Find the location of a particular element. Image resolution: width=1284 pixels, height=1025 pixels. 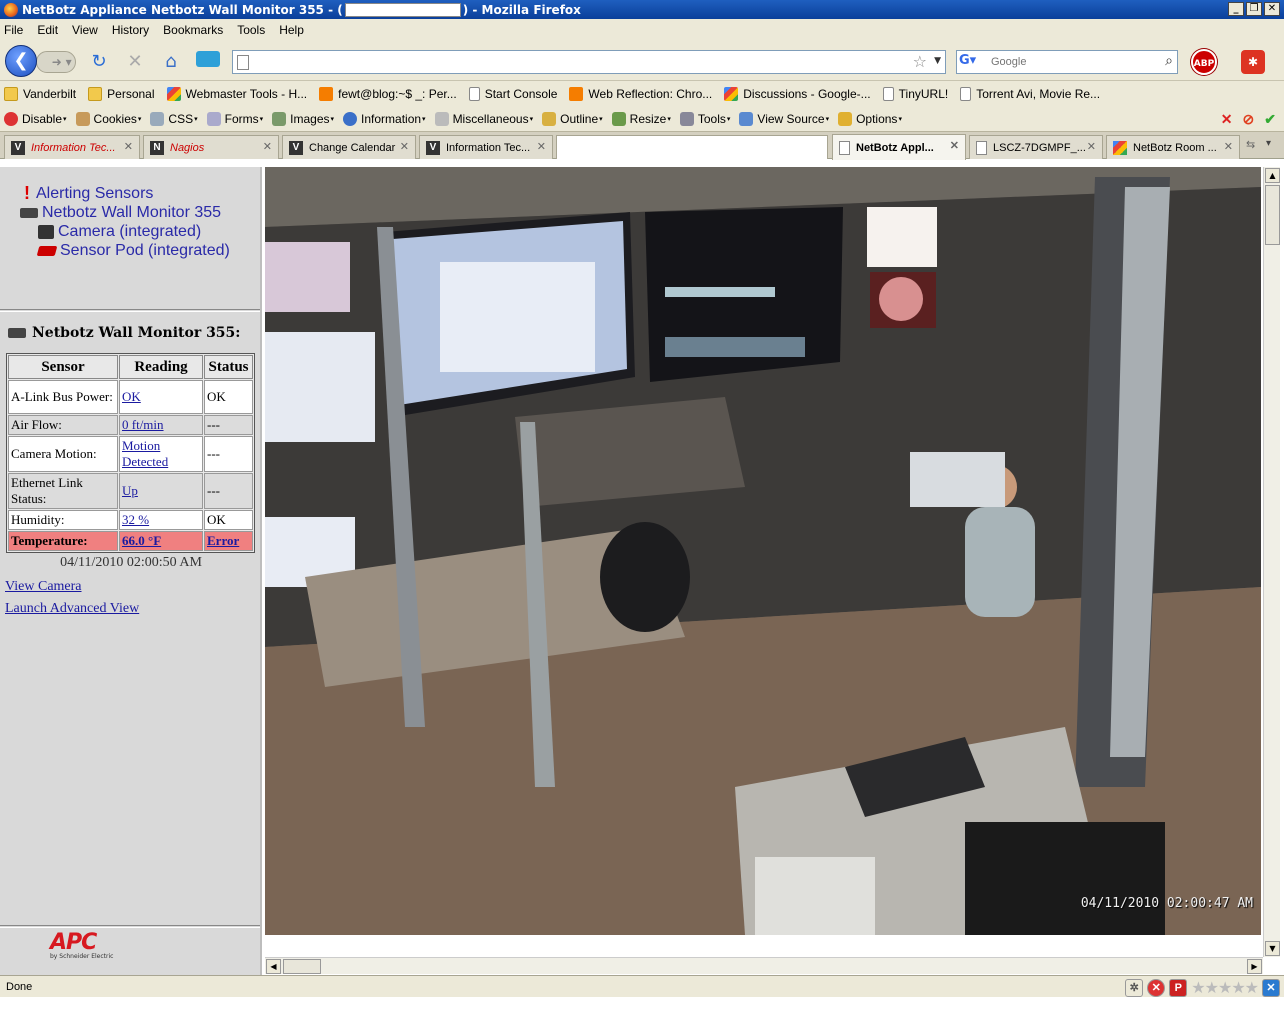

menu-history: History is located at coordinates (130, 30).